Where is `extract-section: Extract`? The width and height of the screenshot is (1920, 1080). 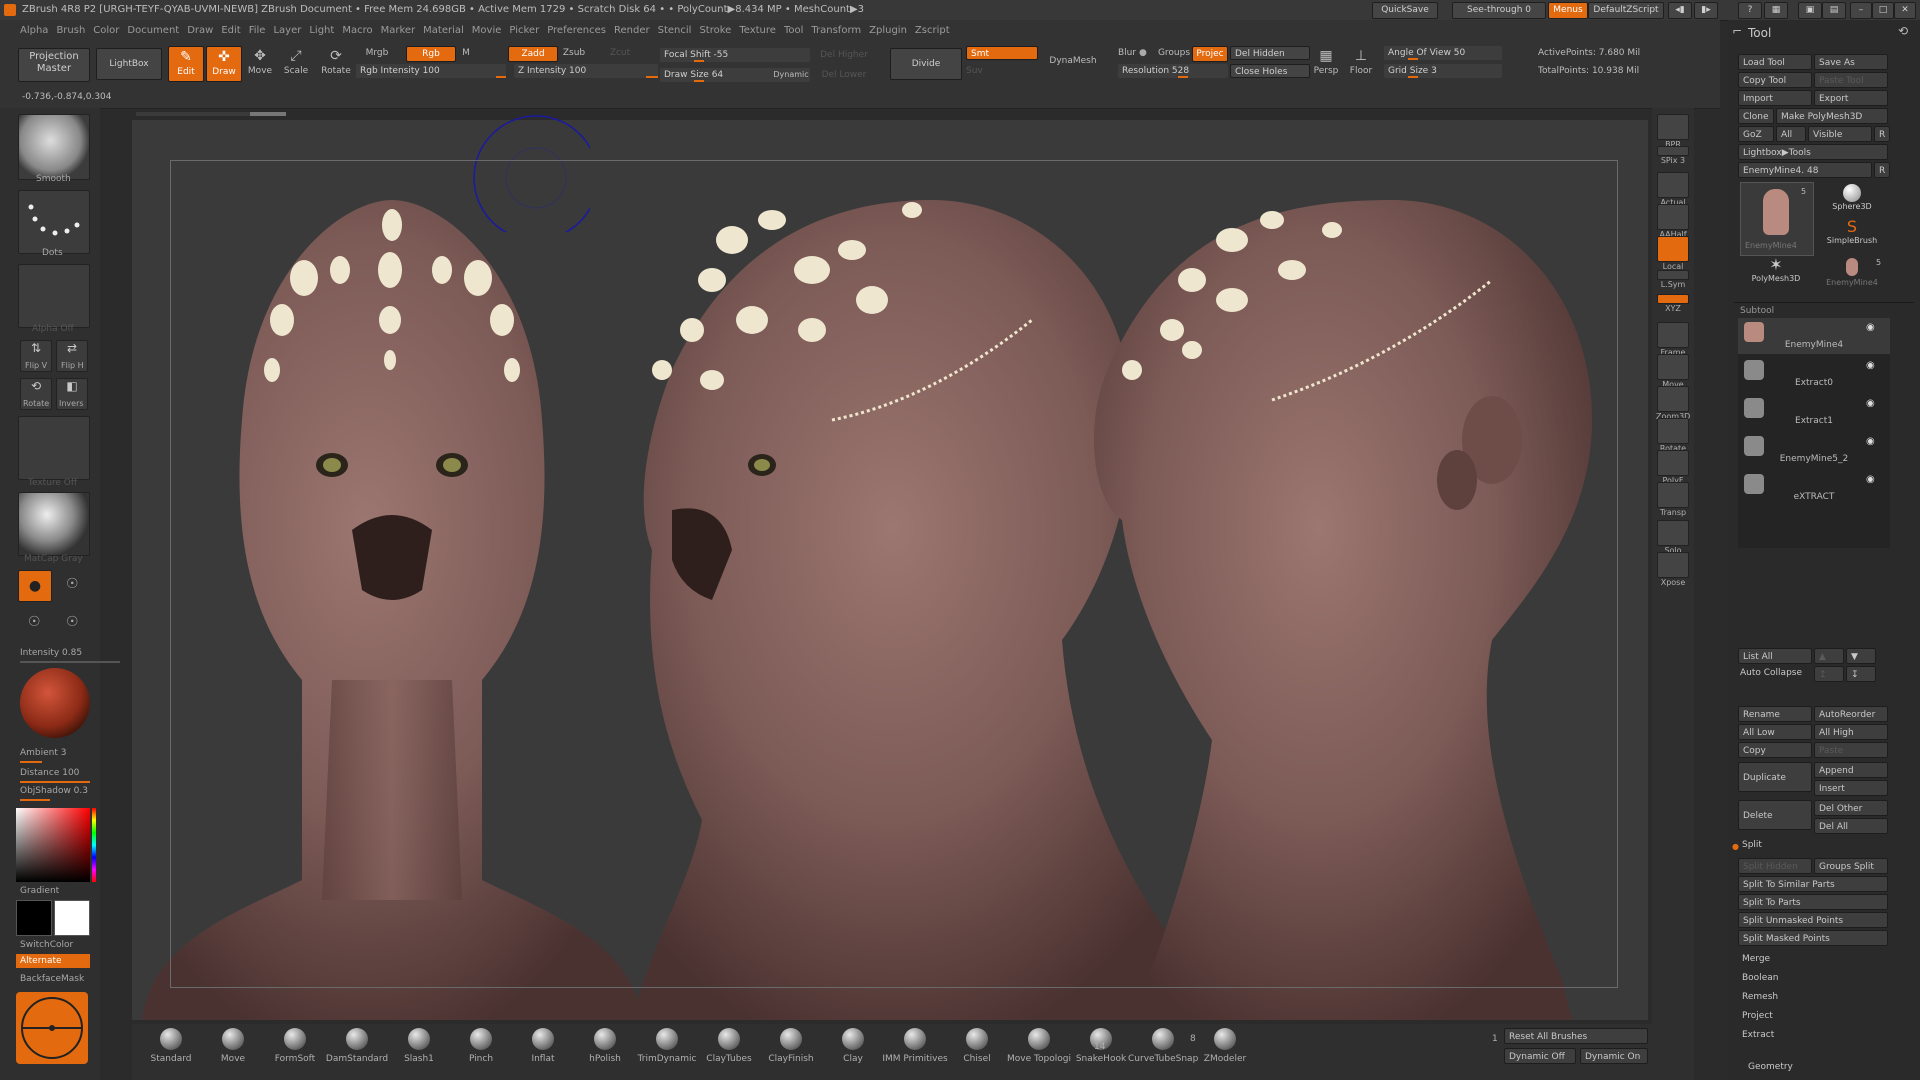 extract-section: Extract is located at coordinates (1758, 1035).